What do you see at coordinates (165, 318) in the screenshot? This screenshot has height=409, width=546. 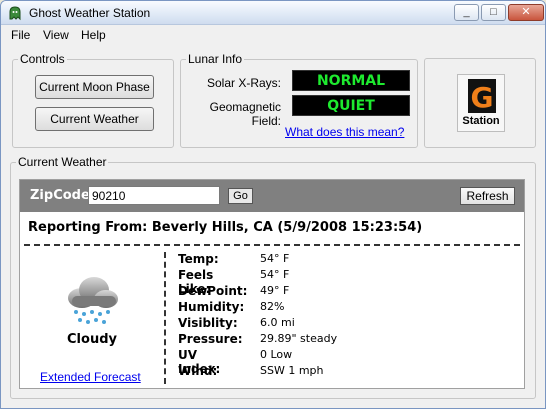 I see `vertical-divider` at bounding box center [165, 318].